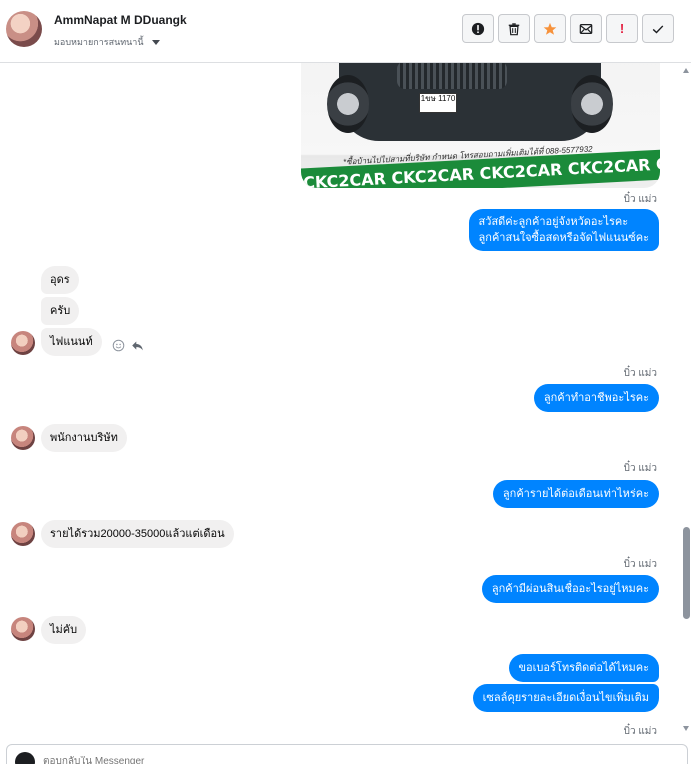 The image size is (691, 764). Describe the element at coordinates (575, 494) in the screenshot. I see `message-bubble-outgoing: ลูกค้ารายได้ต่อเดือนเท่าไหร่คะ` at that location.